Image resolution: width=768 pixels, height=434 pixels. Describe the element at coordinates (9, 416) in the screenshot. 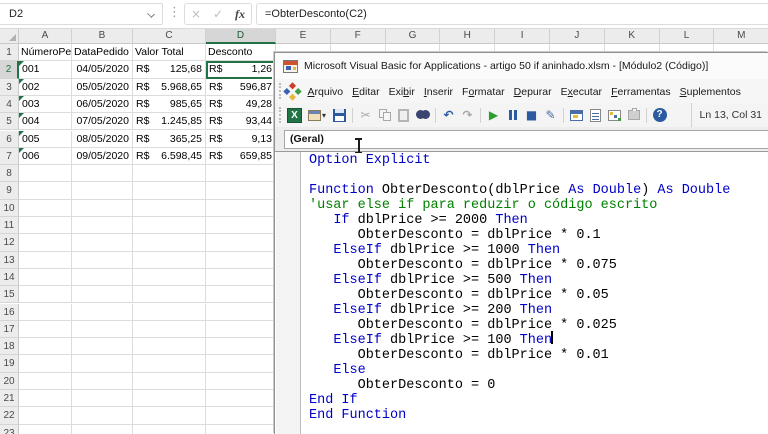

I see `row-header-22: 22` at that location.